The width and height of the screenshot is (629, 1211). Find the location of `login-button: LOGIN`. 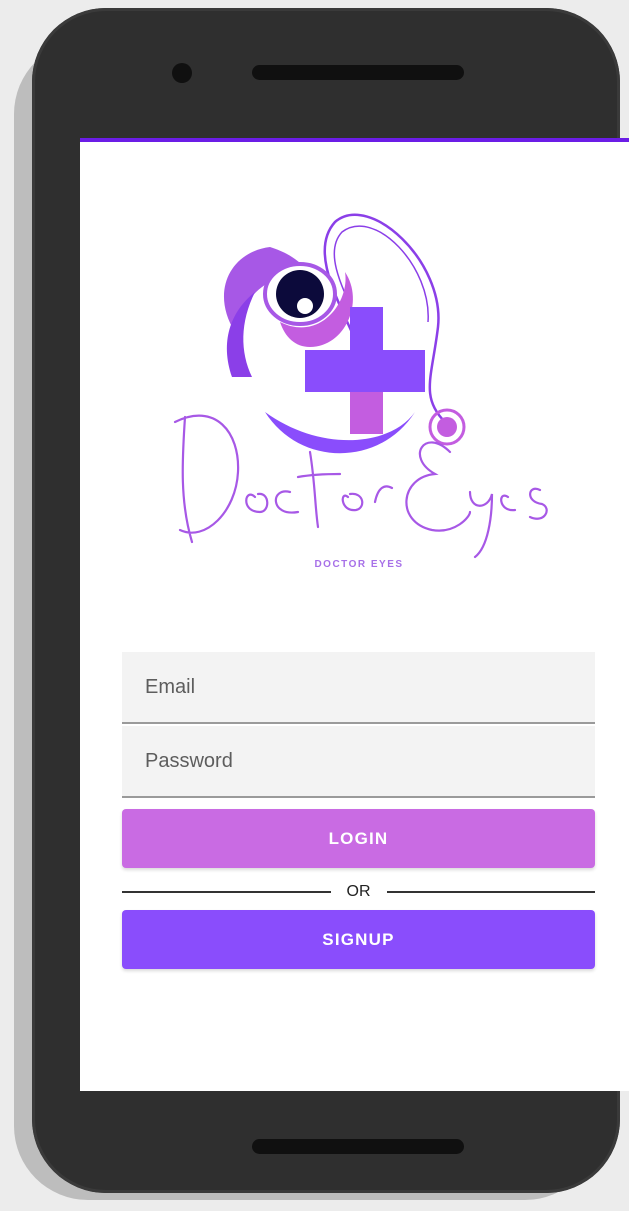

login-button: LOGIN is located at coordinates (358, 838).